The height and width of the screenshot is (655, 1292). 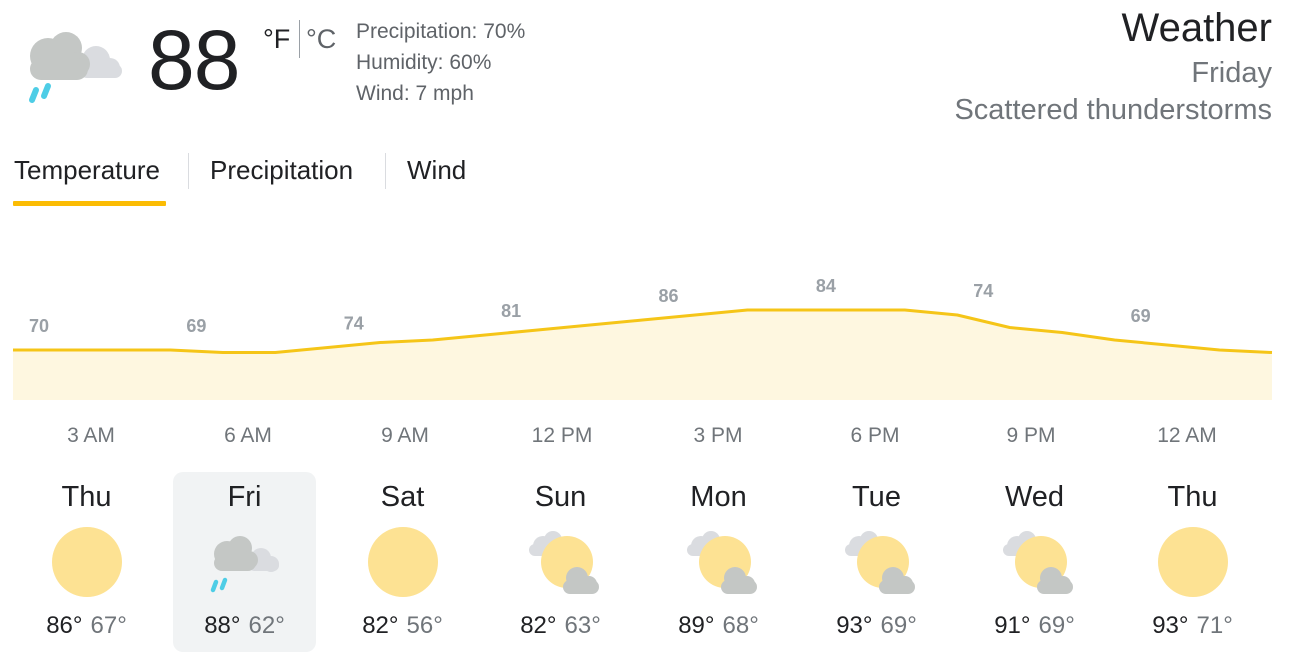 I want to click on forecast-day-card: Thu 86° 67°, so click(x=86, y=562).